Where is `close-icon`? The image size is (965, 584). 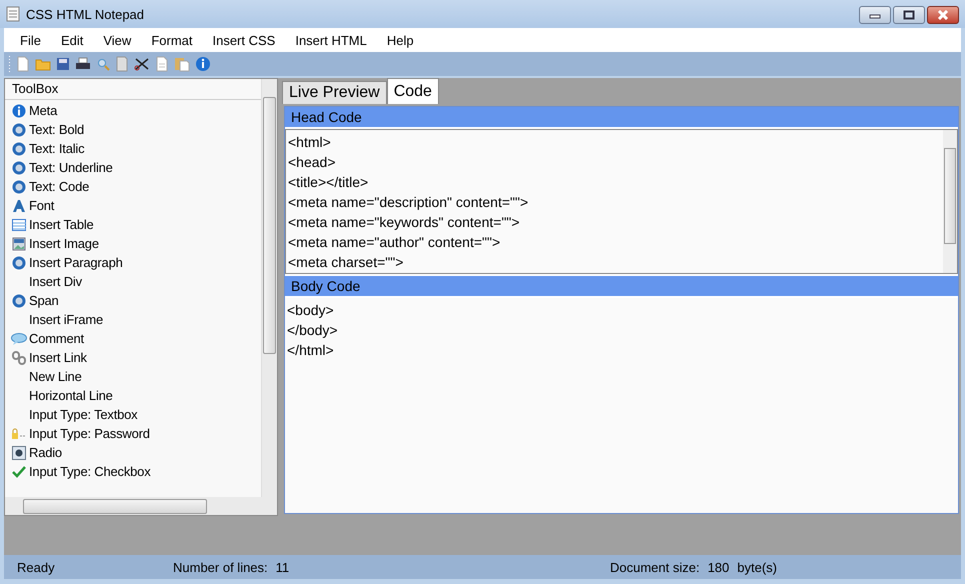
close-icon is located at coordinates (943, 15).